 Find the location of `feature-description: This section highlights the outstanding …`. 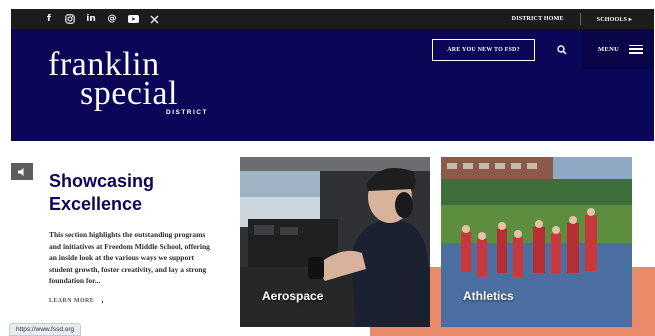

feature-description: This section highlights the outstanding … is located at coordinates (129, 257).